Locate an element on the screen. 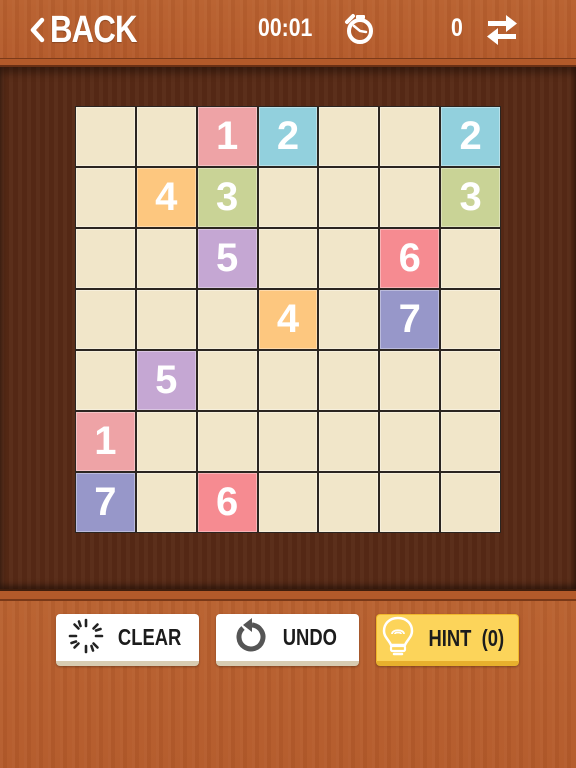 The width and height of the screenshot is (576, 768). clear-button: CLEAR is located at coordinates (127, 640).